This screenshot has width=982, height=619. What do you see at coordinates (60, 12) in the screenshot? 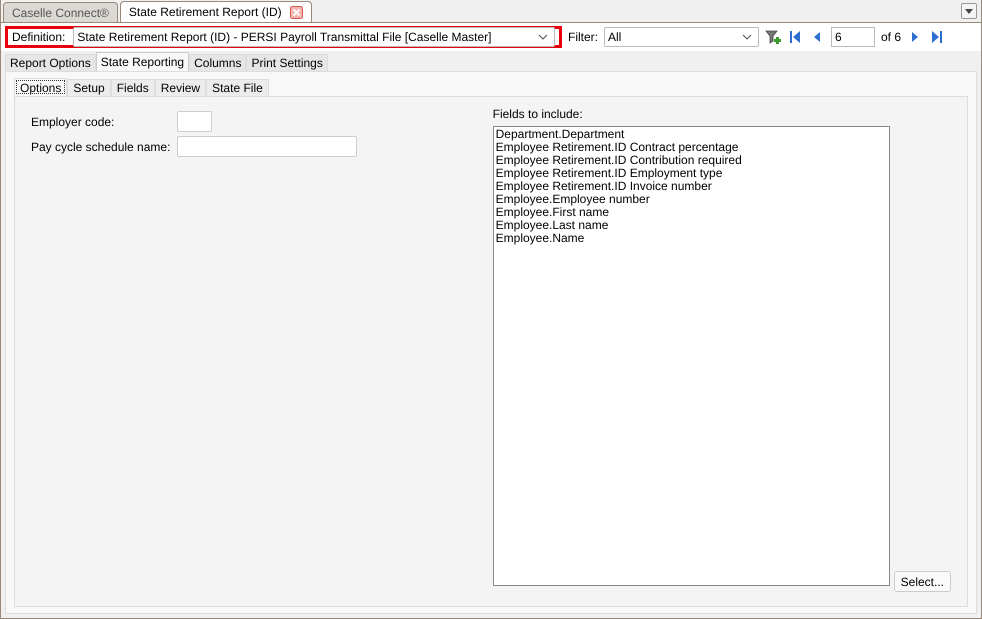
I see `document-tab: Caselle Connect®` at bounding box center [60, 12].